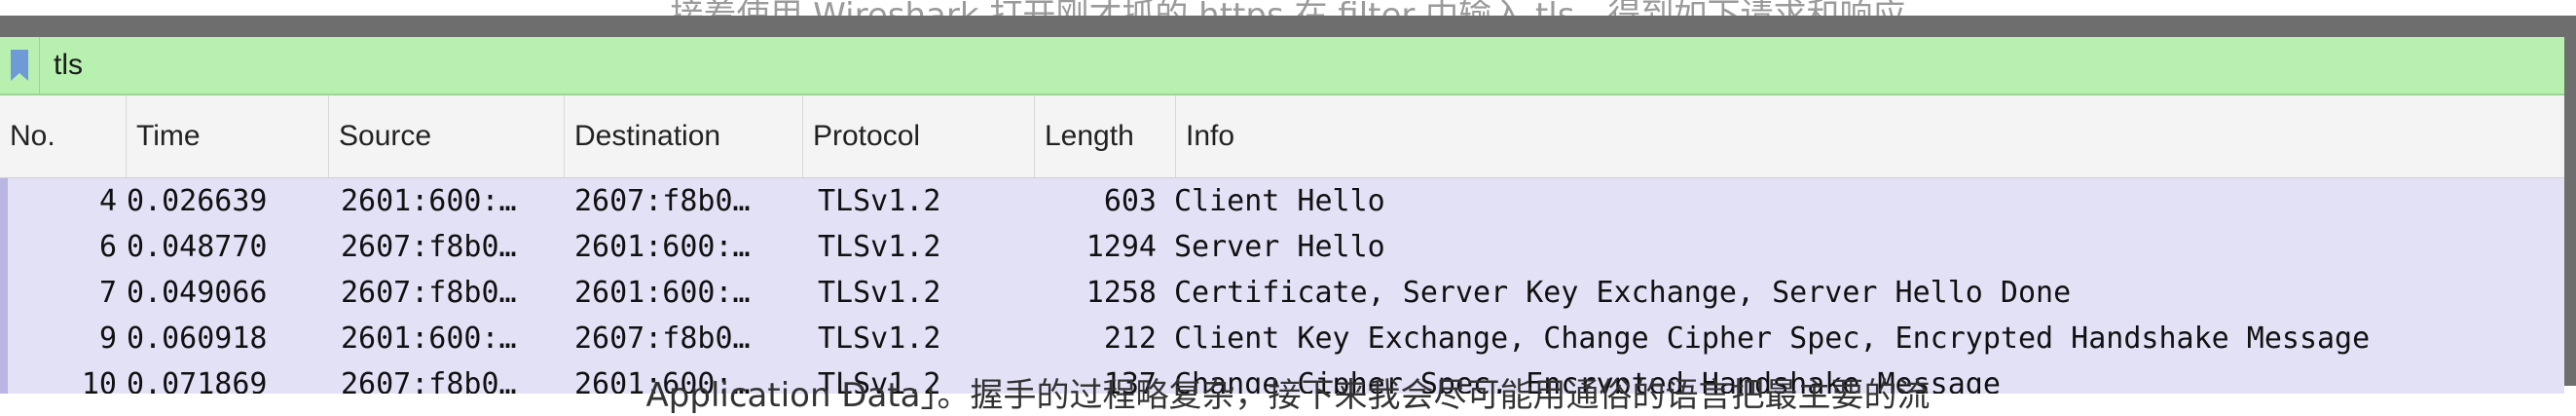 The height and width of the screenshot is (416, 2576). Describe the element at coordinates (1121, 247) in the screenshot. I see `packet-length: 1294` at that location.